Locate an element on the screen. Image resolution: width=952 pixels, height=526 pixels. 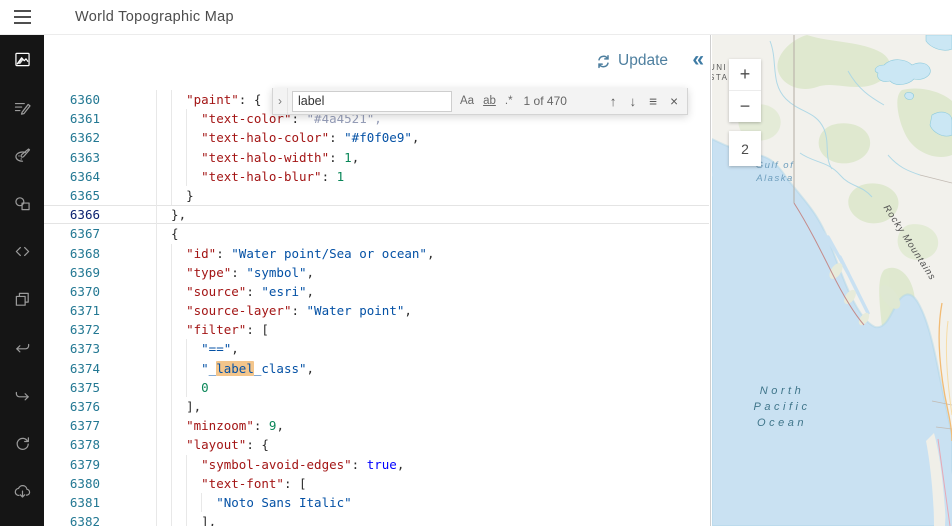
code-line: "_label_class", is located at coordinates (433, 368).